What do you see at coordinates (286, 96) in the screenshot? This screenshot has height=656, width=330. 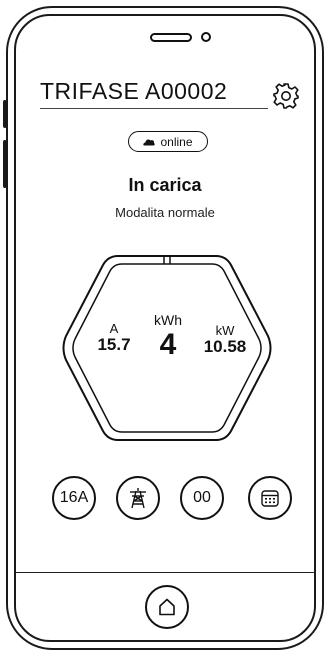 I see `gear-icon` at bounding box center [286, 96].